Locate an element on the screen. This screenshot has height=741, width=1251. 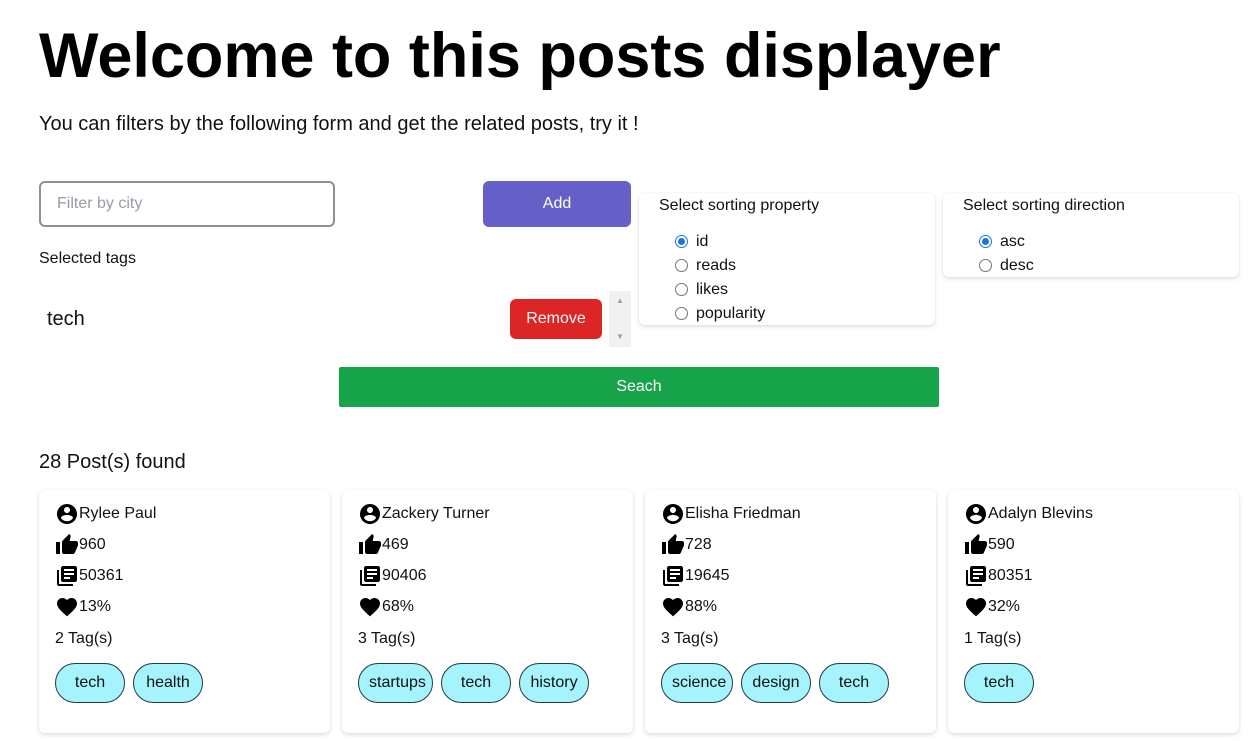
post-tags: science design tech is located at coordinates (779, 683).